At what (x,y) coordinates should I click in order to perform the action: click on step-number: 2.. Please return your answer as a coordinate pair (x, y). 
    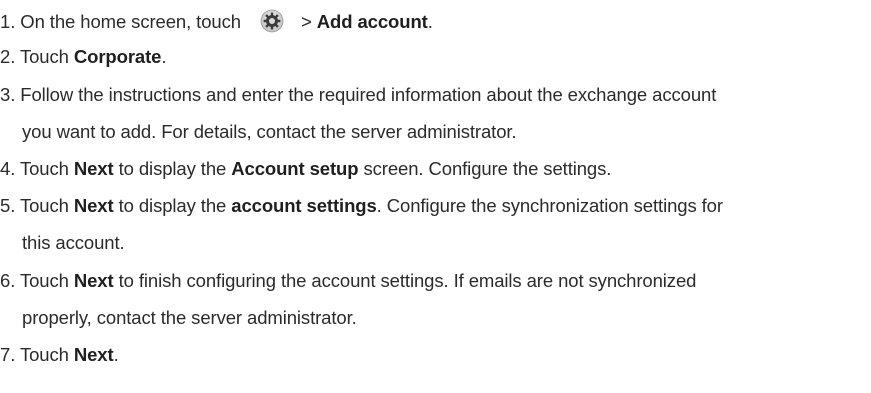
    Looking at the image, I should click on (8, 56).